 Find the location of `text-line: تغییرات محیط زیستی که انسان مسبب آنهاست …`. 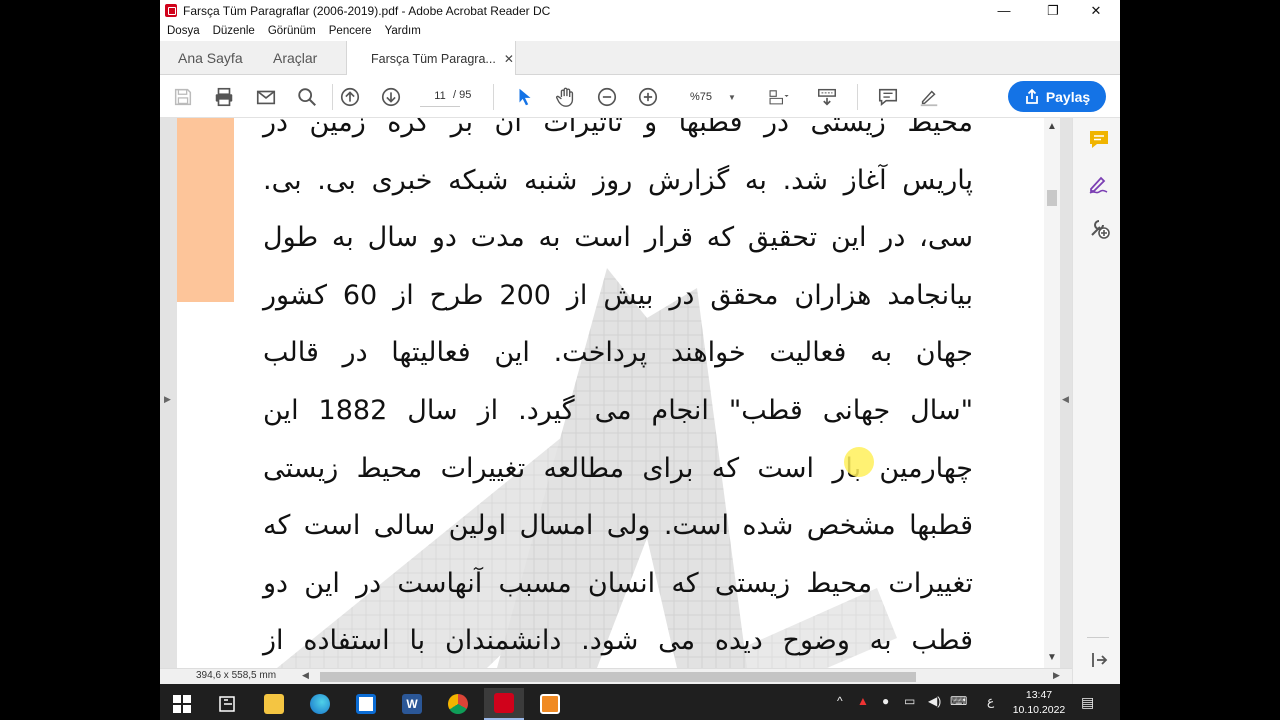

text-line: تغییرات محیط زیستی که انسان مسبب آنهاست … is located at coordinates (618, 583).